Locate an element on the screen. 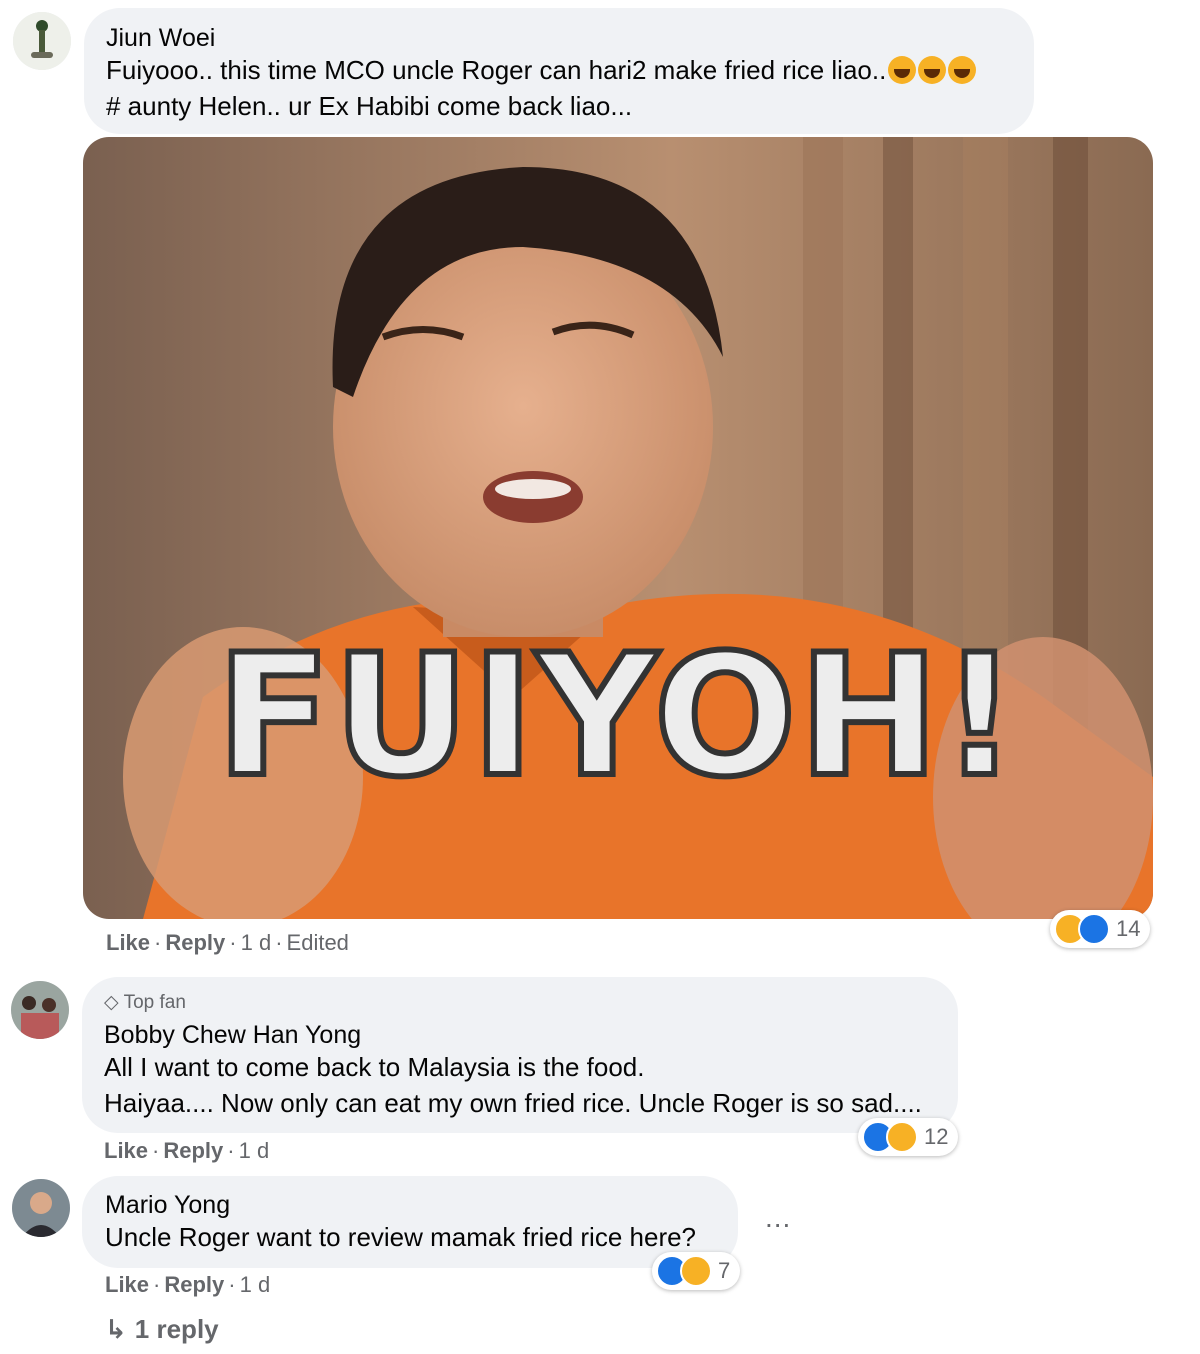 This screenshot has height=1354, width=1200. avatar-portrait-icon is located at coordinates (41, 1208).